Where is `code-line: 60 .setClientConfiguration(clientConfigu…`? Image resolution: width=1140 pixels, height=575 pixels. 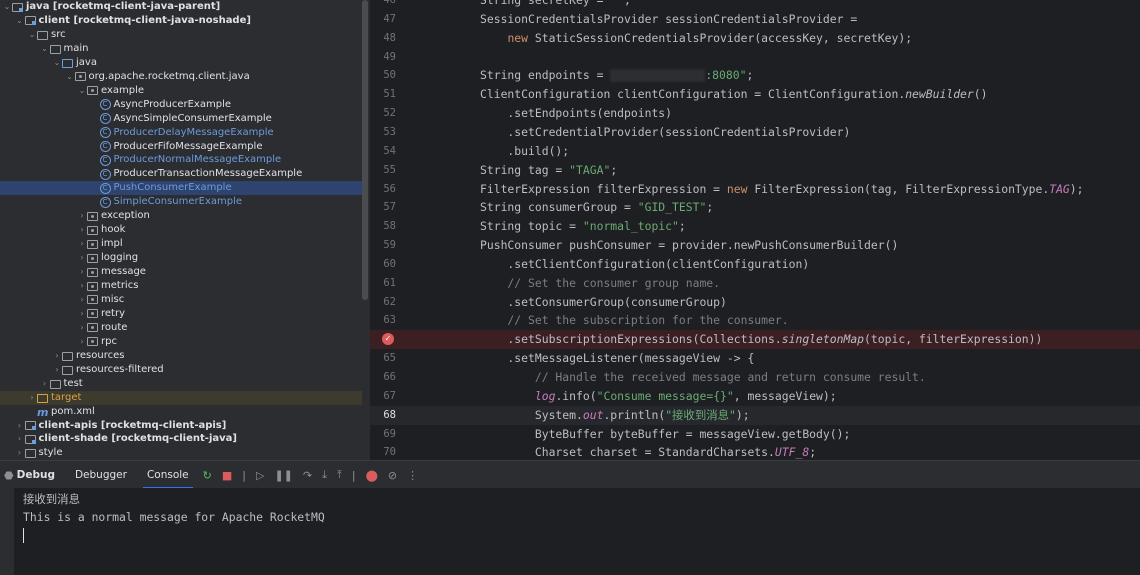
code-line: 60 .setClientConfiguration(clientConfigu… is located at coordinates (755, 264).